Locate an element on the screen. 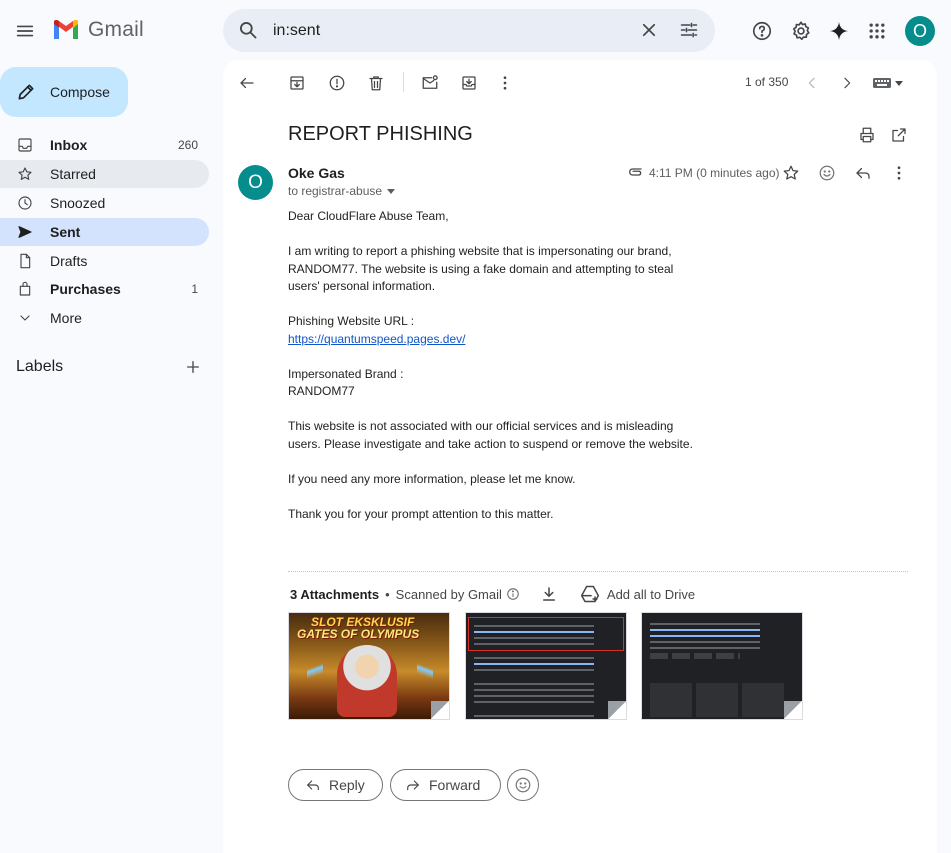  main-menu-button is located at coordinates (25, 31).